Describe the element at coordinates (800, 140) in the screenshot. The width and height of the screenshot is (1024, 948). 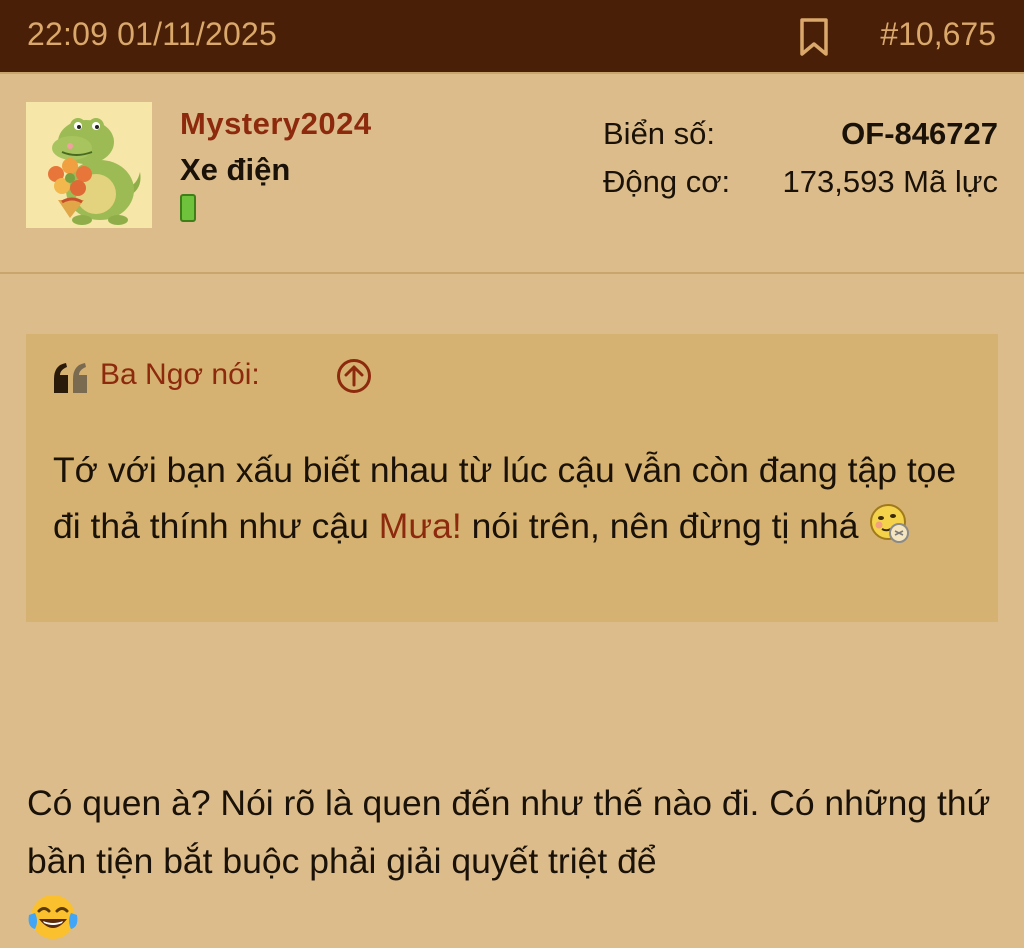
I see `stat-plate-row: Biển số: OF-846727` at that location.